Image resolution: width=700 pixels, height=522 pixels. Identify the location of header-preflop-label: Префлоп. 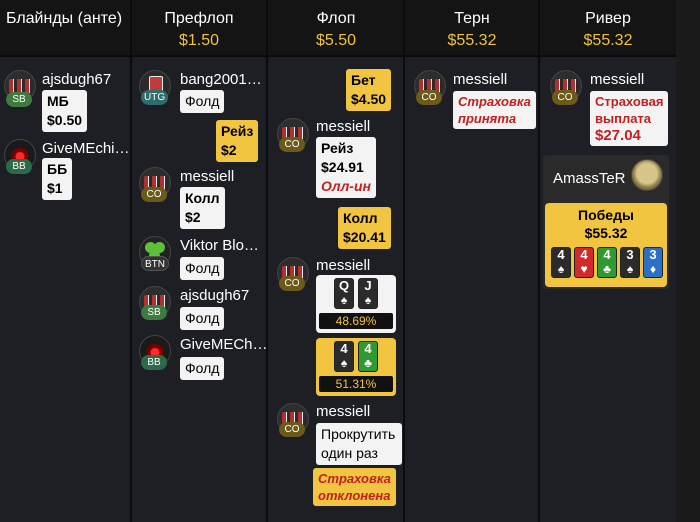
(199, 18).